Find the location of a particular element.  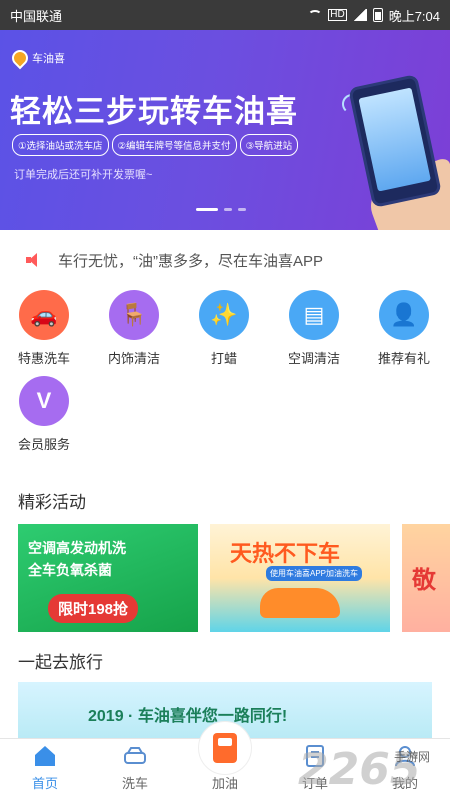

service-interior-clean: 🪑 内饰清洁 is located at coordinates (134, 328).